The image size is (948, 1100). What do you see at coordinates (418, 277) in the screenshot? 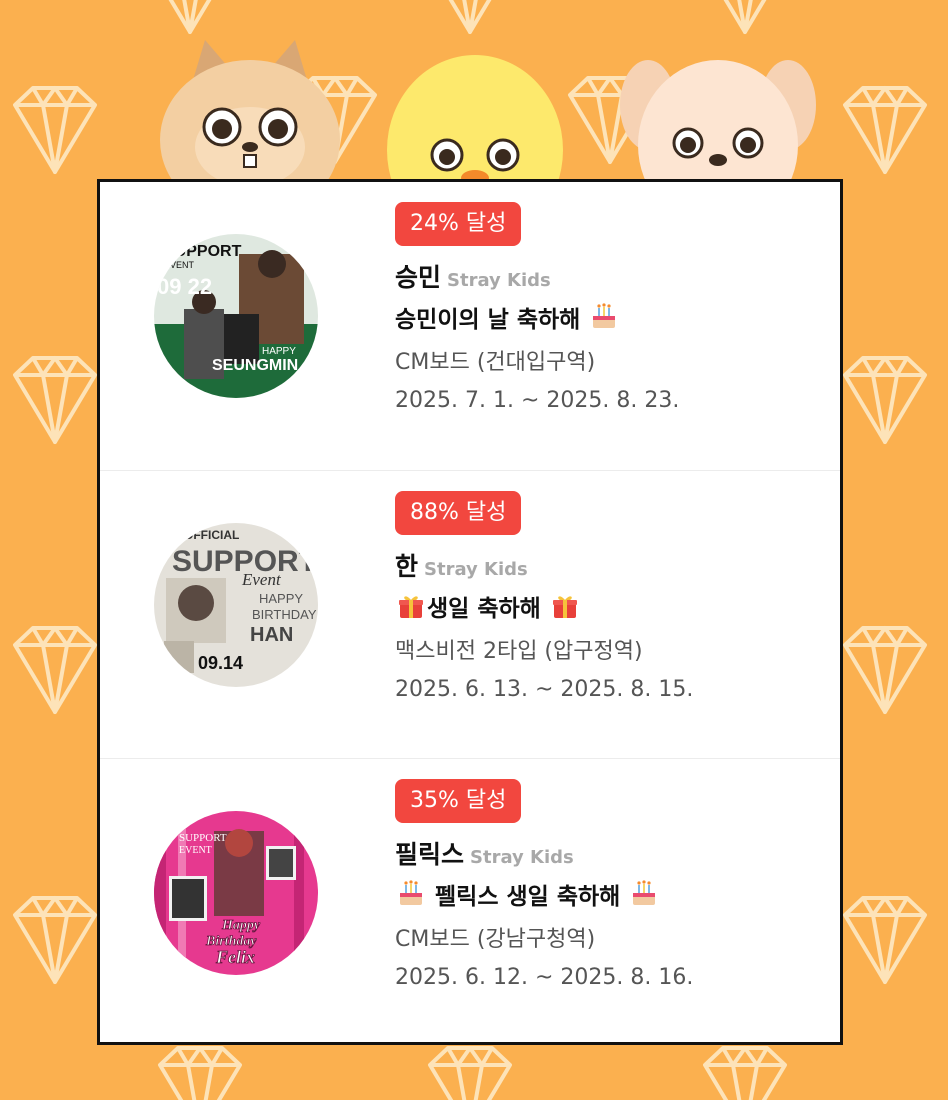
I see `member-name: 승민` at bounding box center [418, 277].